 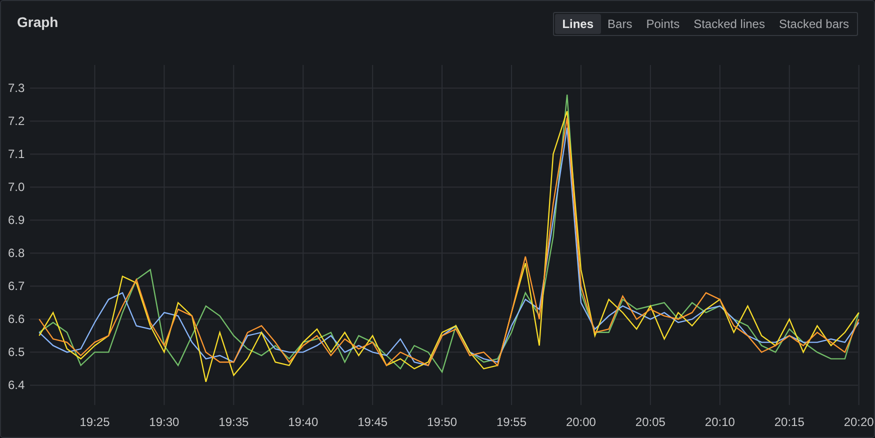 I want to click on axis-tick-label: 19:55, so click(x=511, y=422).